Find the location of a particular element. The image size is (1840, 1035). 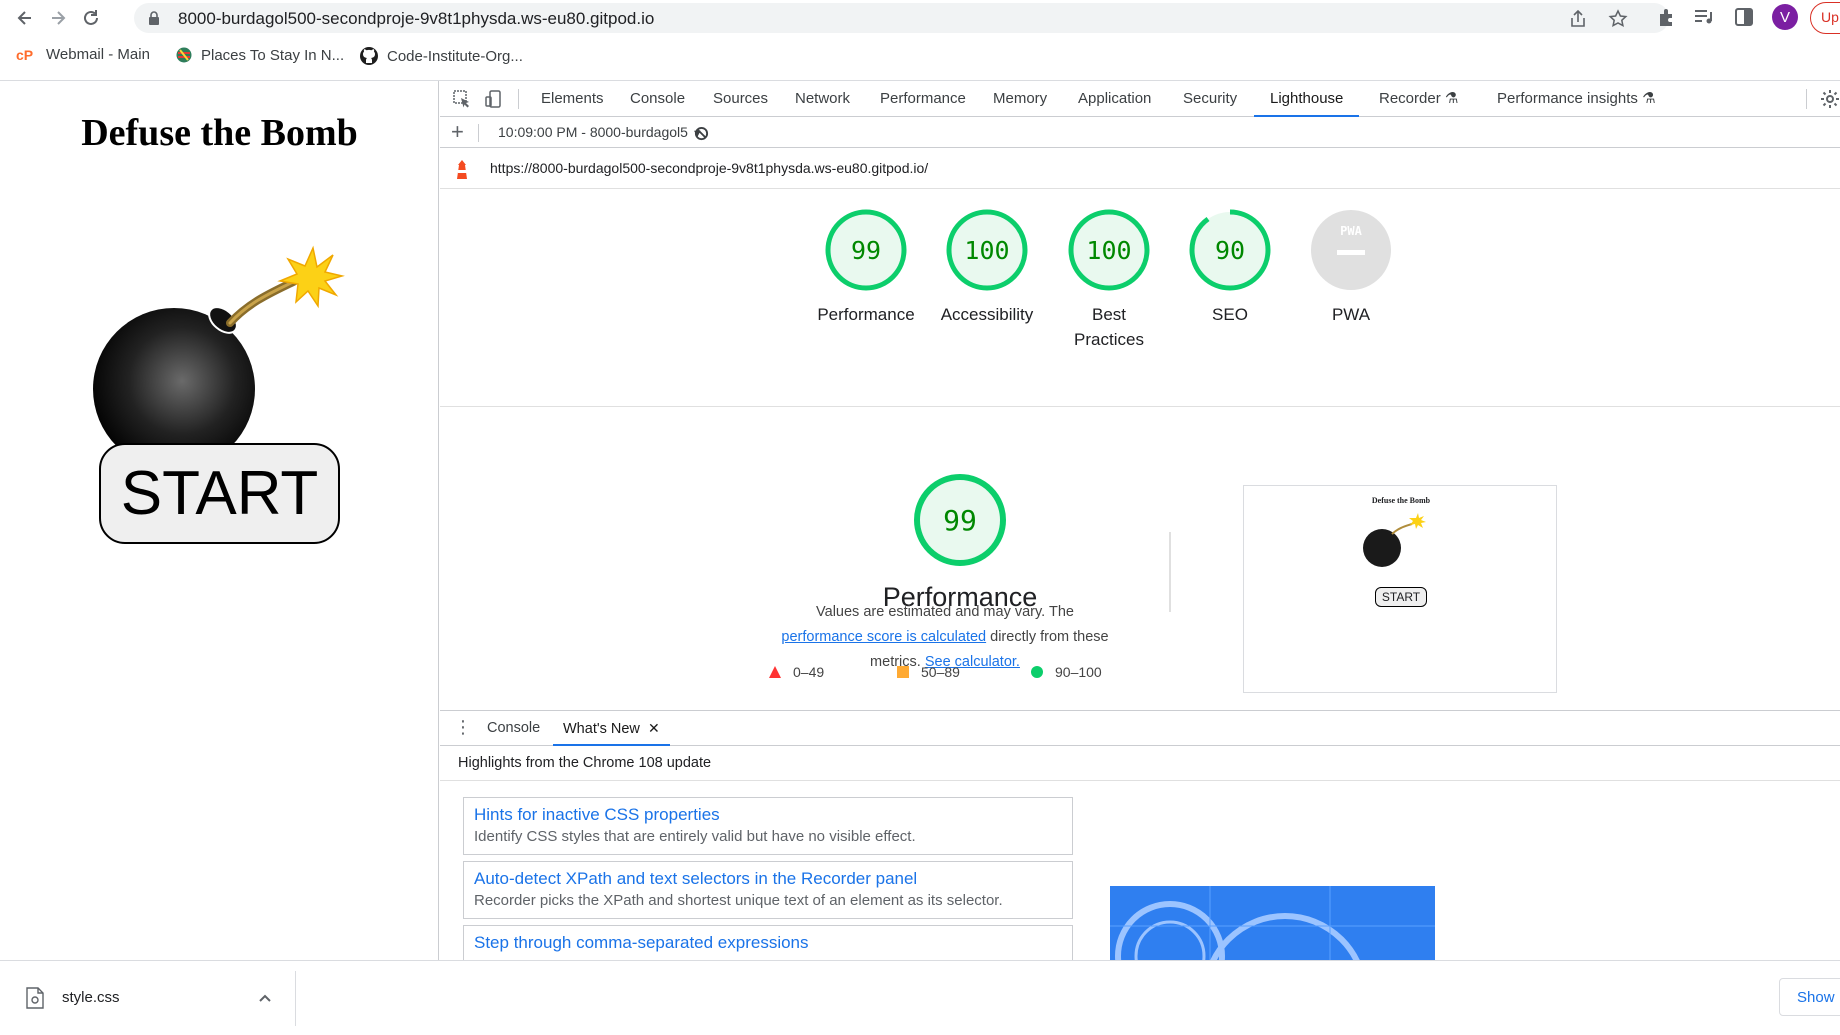

side-panel-icon is located at coordinates (1744, 17).